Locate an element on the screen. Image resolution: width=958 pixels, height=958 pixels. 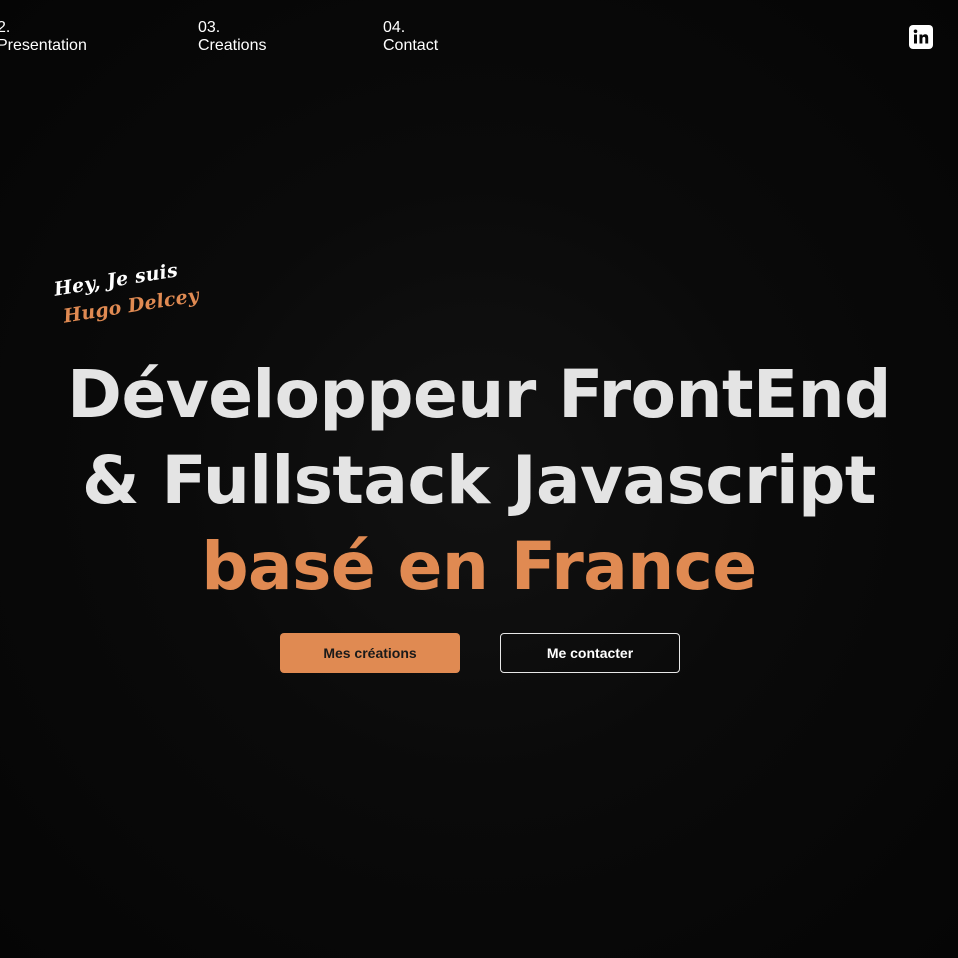
nav-item-number: 04. is located at coordinates (394, 27).